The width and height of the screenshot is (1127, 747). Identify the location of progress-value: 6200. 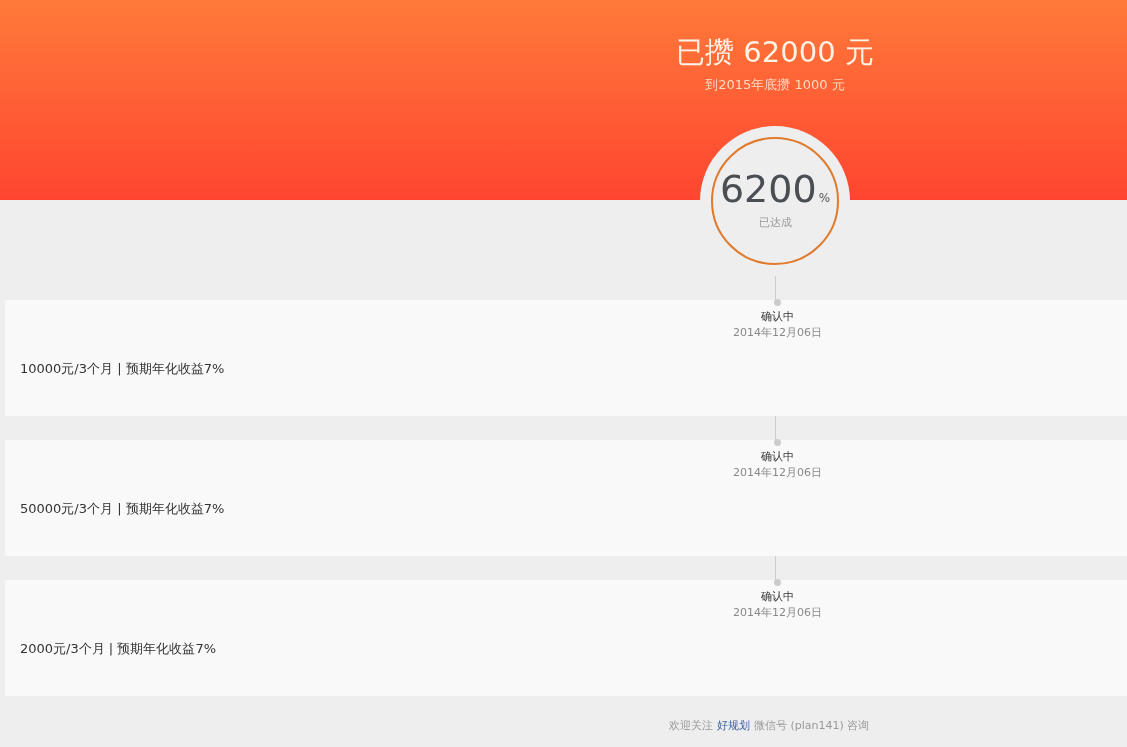
(768, 189).